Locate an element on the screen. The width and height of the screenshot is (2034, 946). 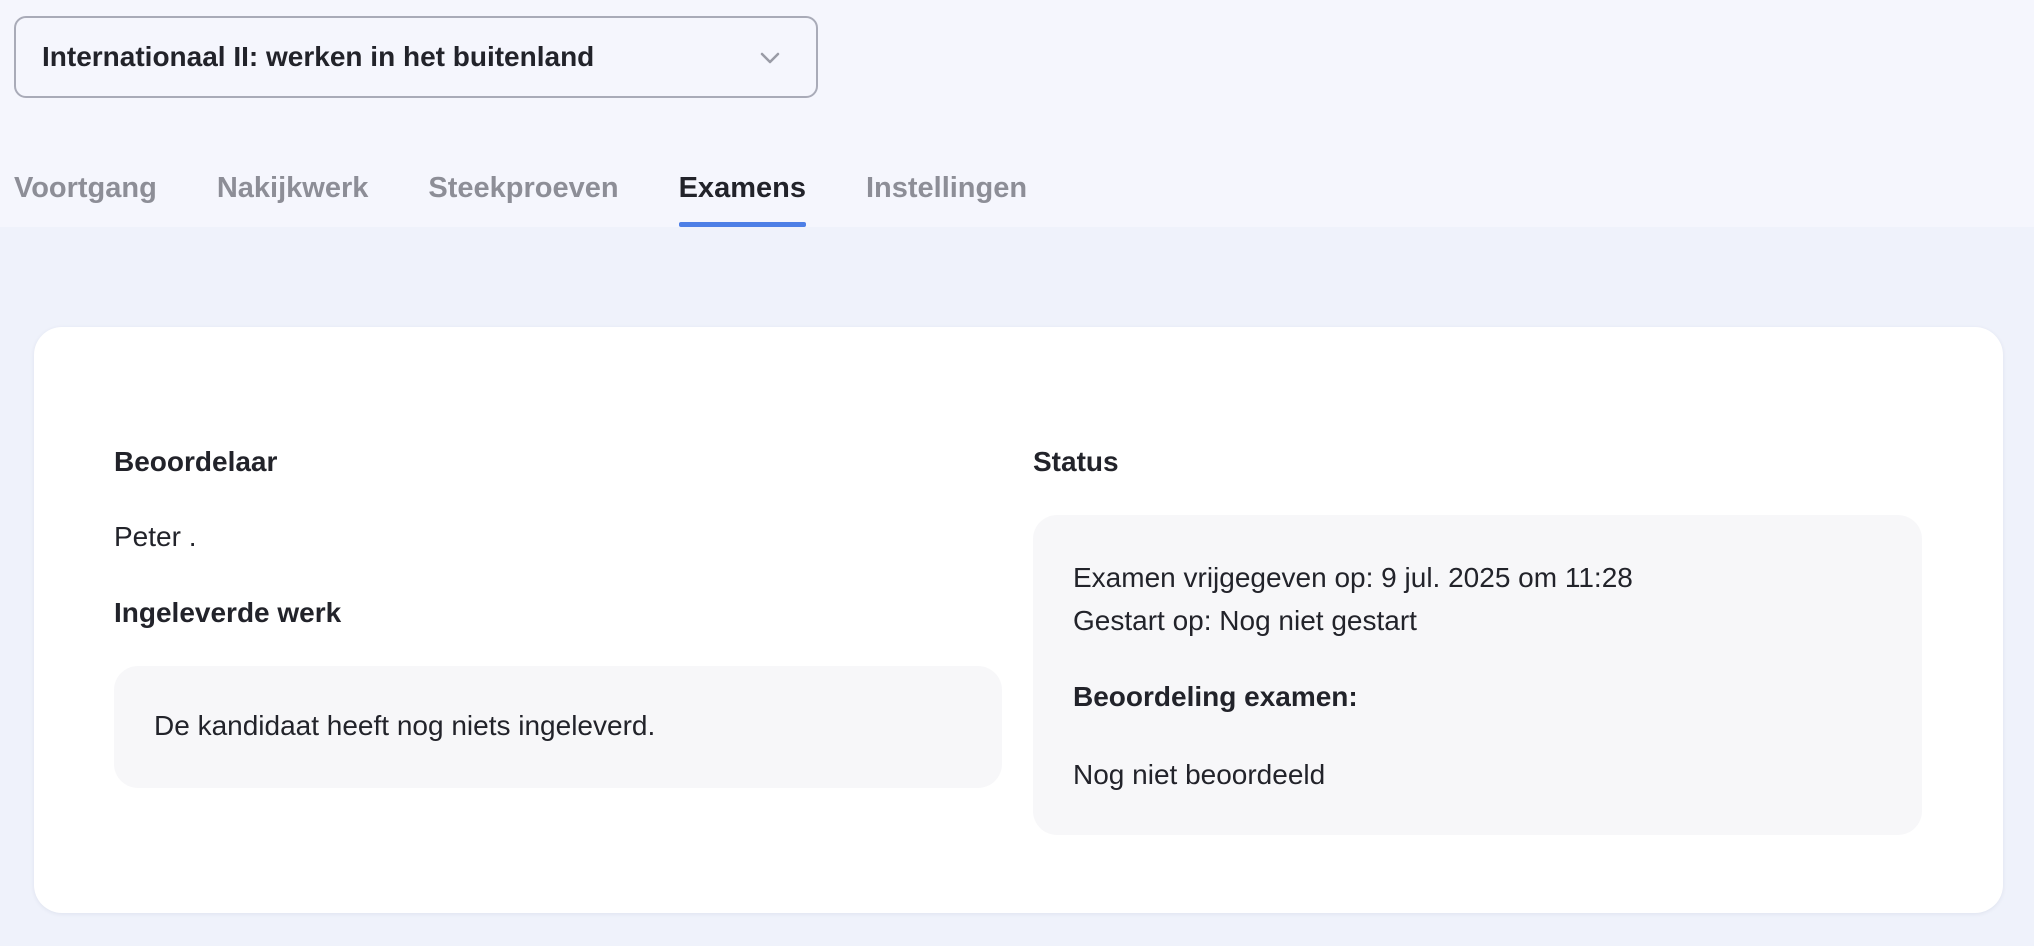
status-heading: Status is located at coordinates (1076, 461).